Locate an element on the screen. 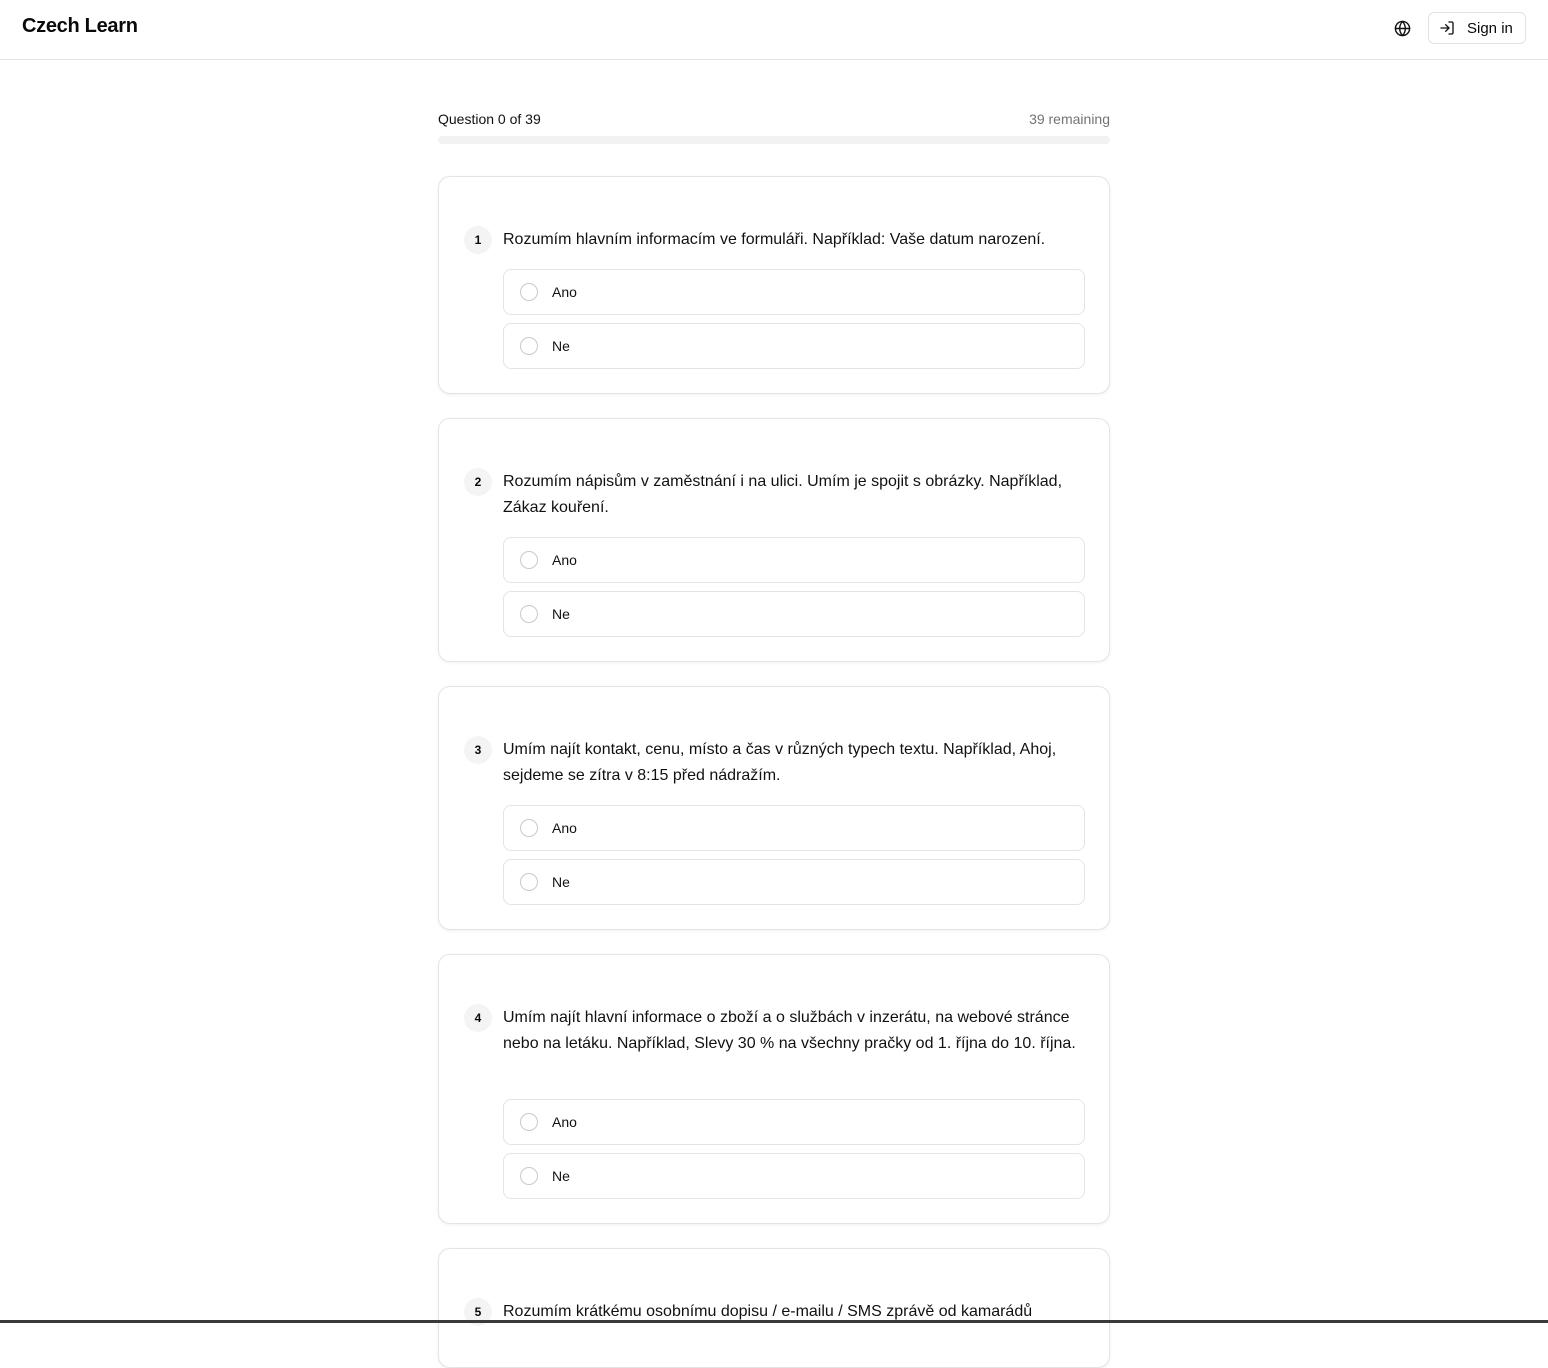 Image resolution: width=1548 pixels, height=1368 pixels. globe-icon is located at coordinates (1402, 28).